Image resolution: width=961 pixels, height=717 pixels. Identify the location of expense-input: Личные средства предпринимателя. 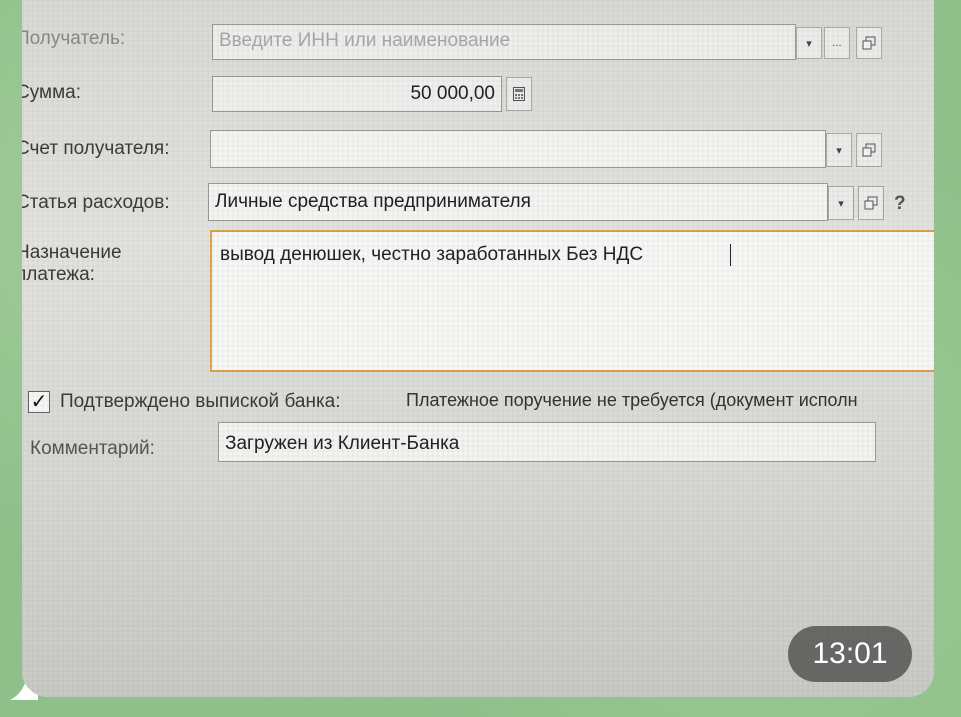
(518, 202).